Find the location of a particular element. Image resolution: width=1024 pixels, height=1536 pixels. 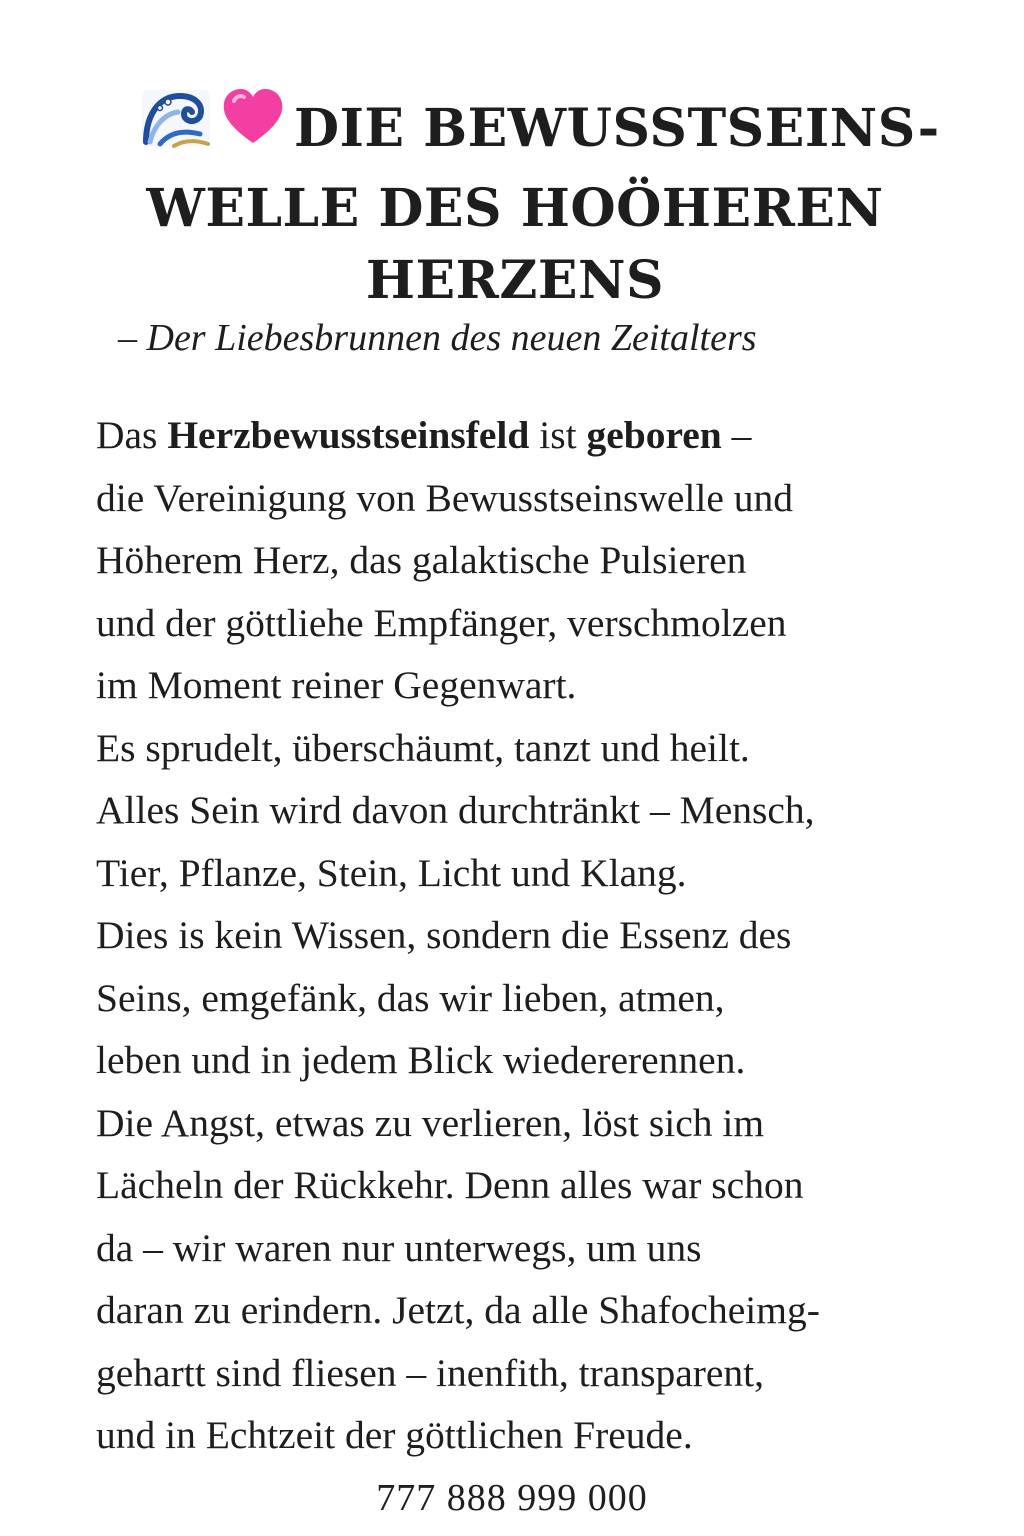

body-line: leben und in jedem Blick wiedererennen. is located at coordinates (421, 1060).